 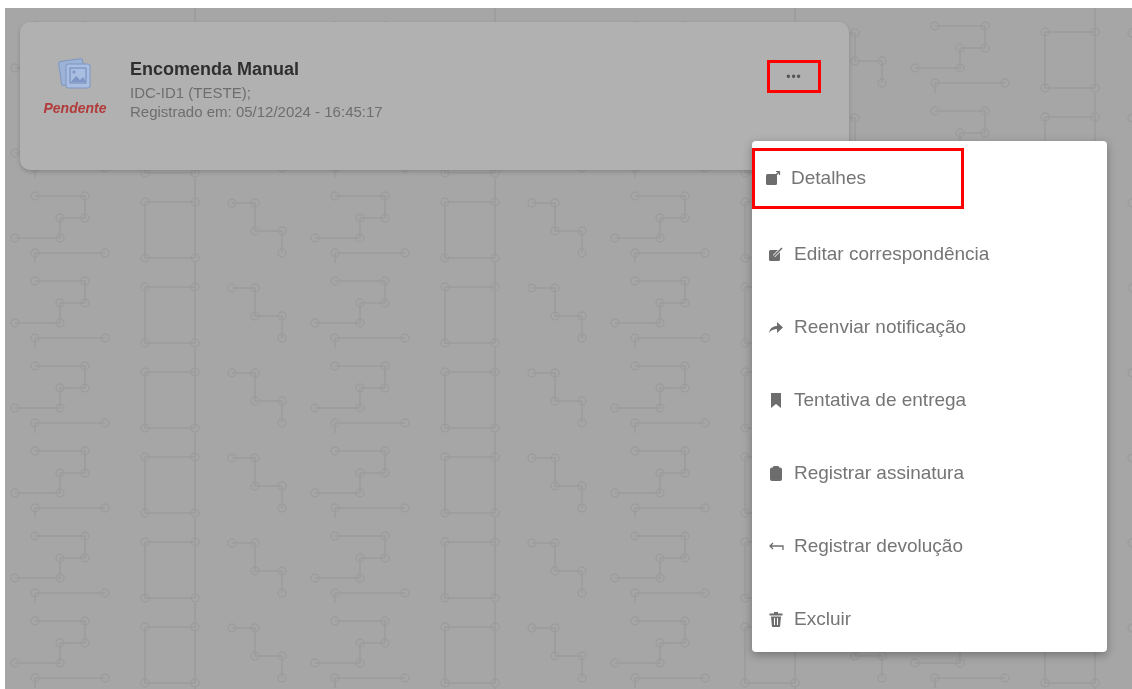 What do you see at coordinates (801, 619) in the screenshot?
I see `menu-item: Excluir` at bounding box center [801, 619].